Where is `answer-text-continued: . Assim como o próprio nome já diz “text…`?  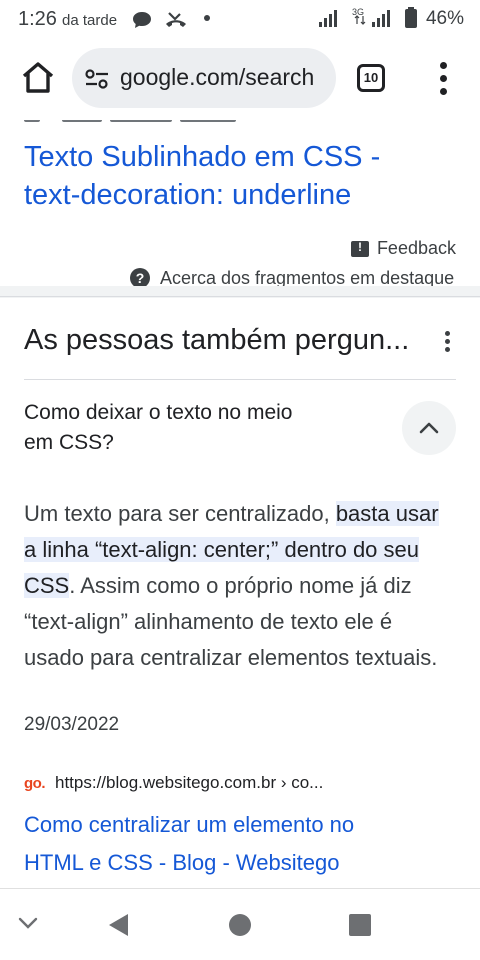
answer-text-continued: . Assim como o próprio nome já diz “text… is located at coordinates (231, 621).